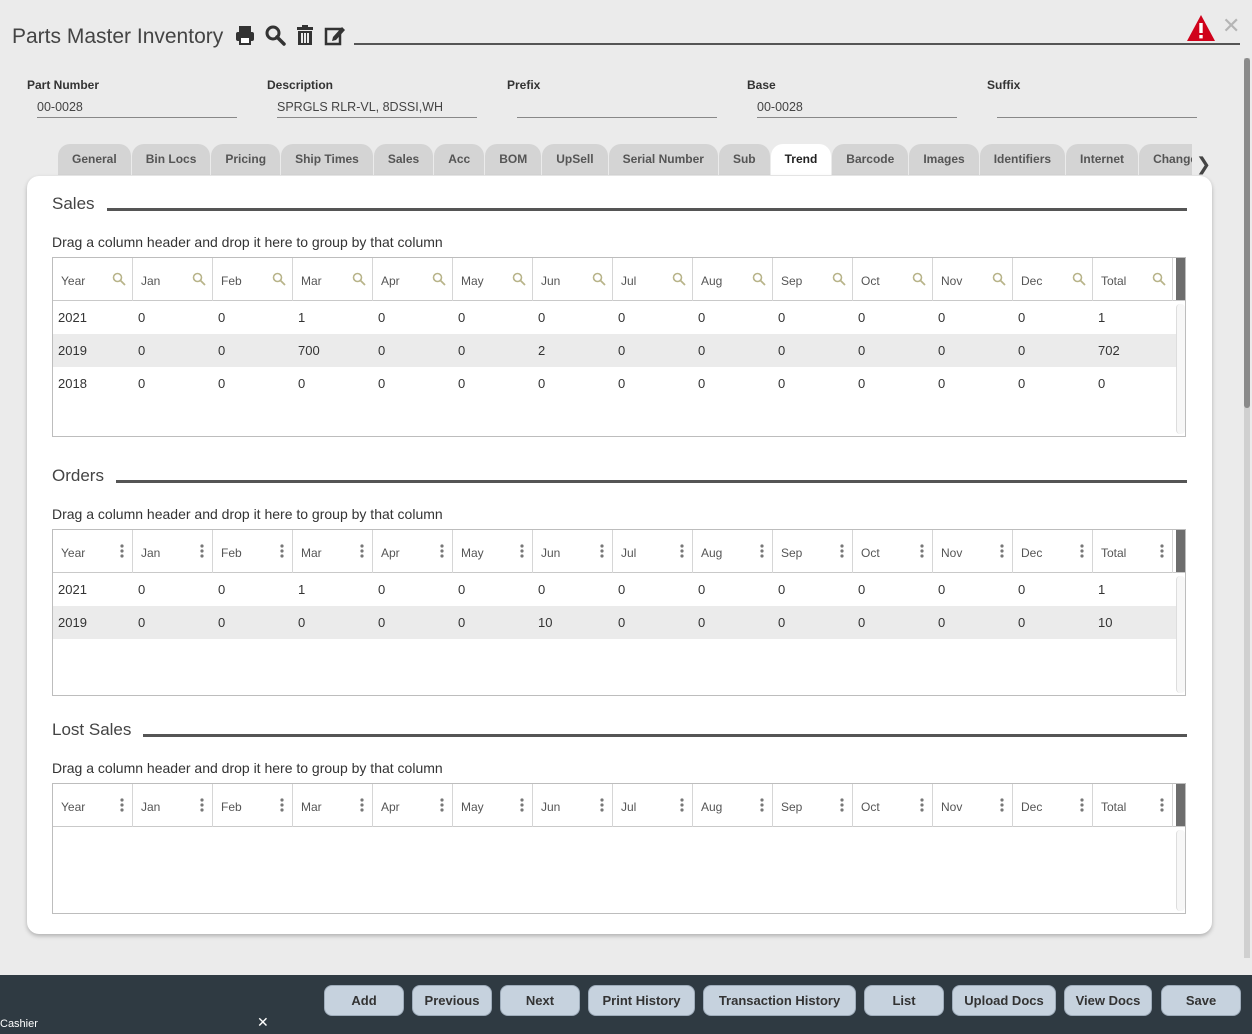 The height and width of the screenshot is (1034, 1252). What do you see at coordinates (452, 1000) in the screenshot?
I see `previous-button: Previous` at bounding box center [452, 1000].